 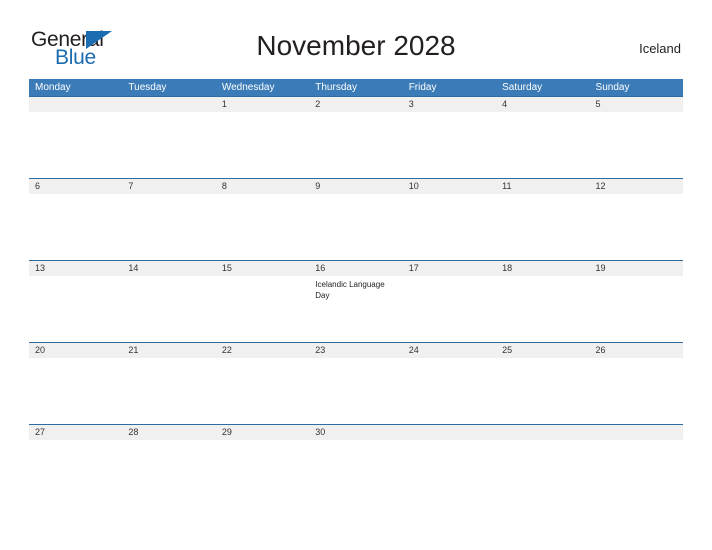 I want to click on date-number: 16, so click(x=355, y=268).